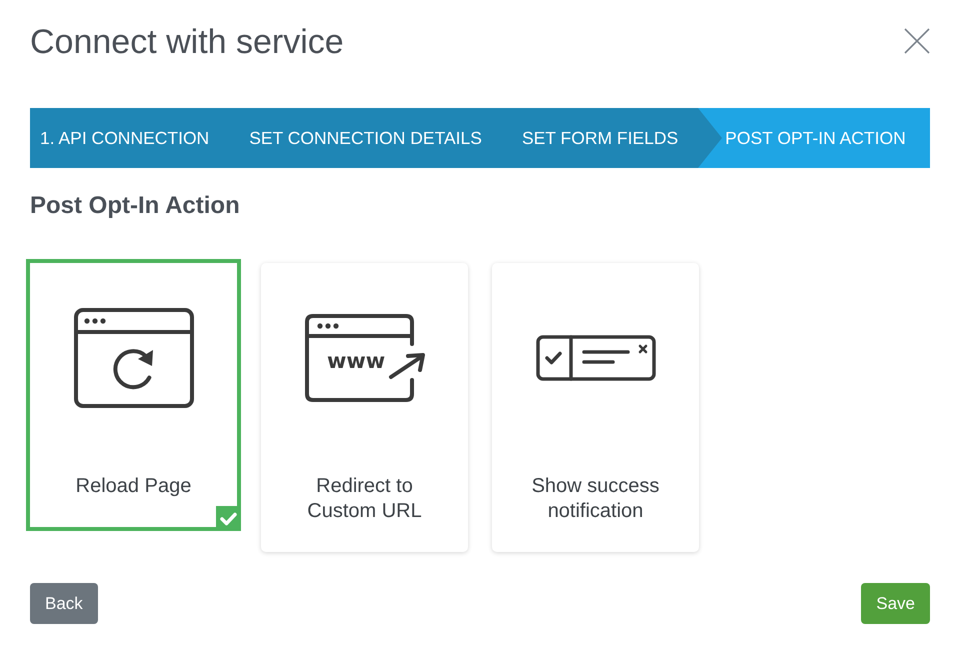 This screenshot has height=664, width=958. I want to click on back-button: Back, so click(64, 603).